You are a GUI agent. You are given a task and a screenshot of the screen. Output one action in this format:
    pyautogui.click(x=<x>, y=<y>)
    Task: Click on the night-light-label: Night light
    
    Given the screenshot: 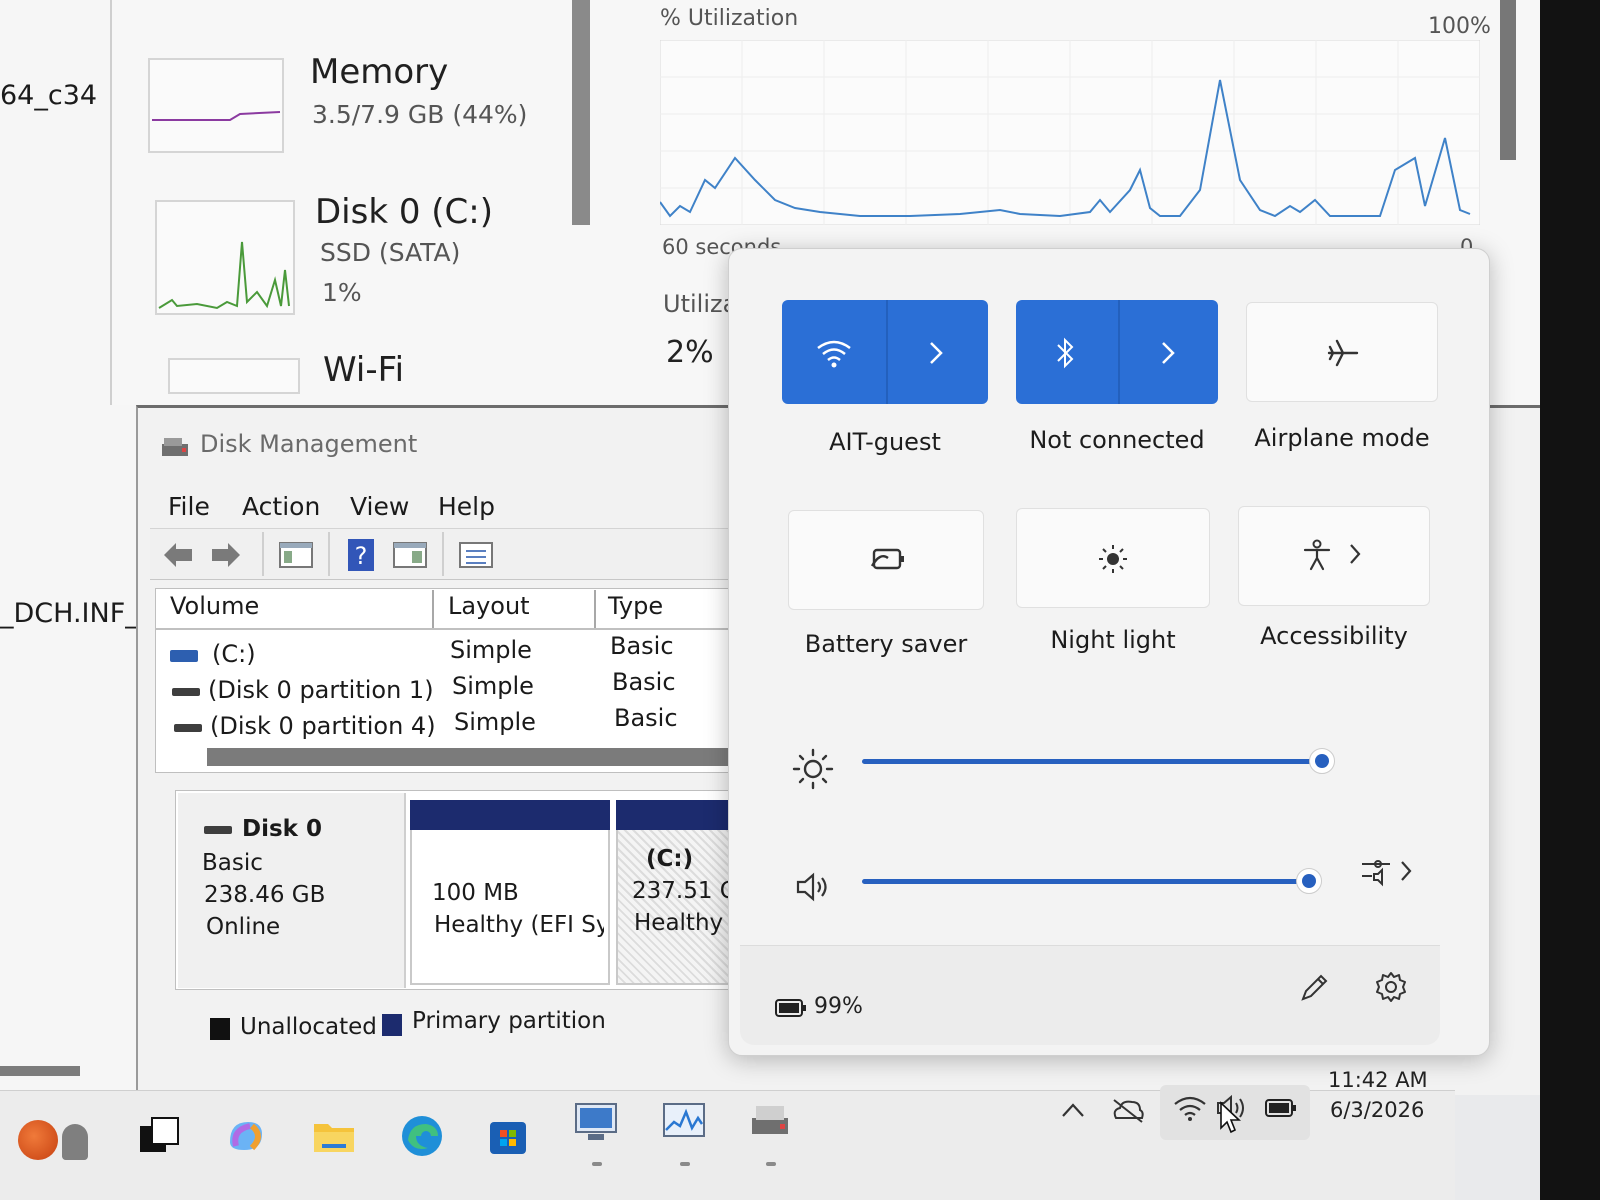 What is the action you would take?
    pyautogui.click(x=1113, y=640)
    